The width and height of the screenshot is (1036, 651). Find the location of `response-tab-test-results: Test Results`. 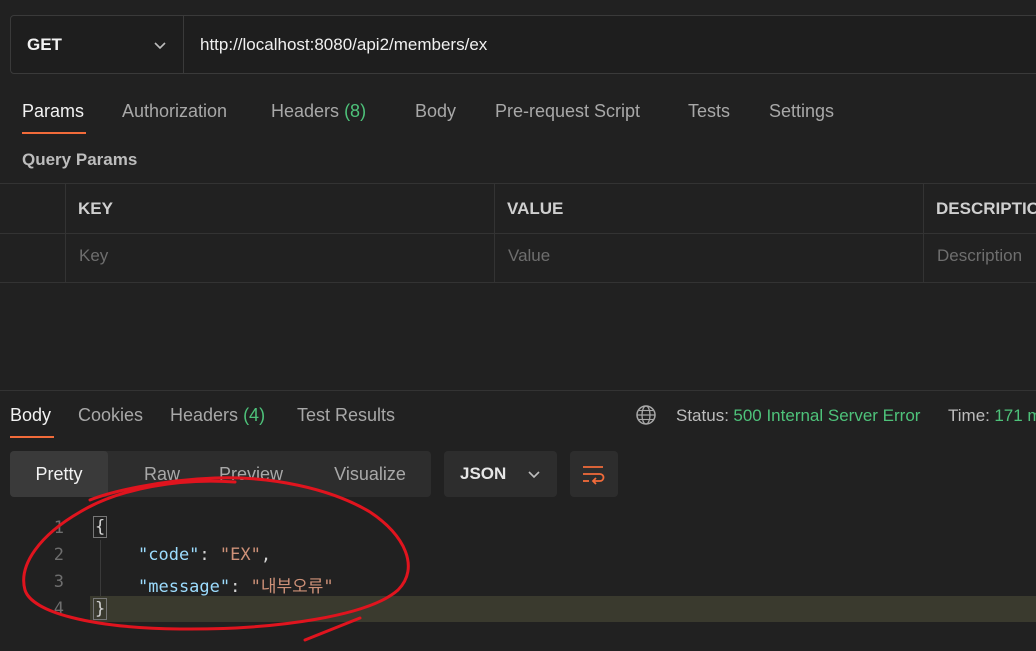

response-tab-test-results: Test Results is located at coordinates (346, 415).